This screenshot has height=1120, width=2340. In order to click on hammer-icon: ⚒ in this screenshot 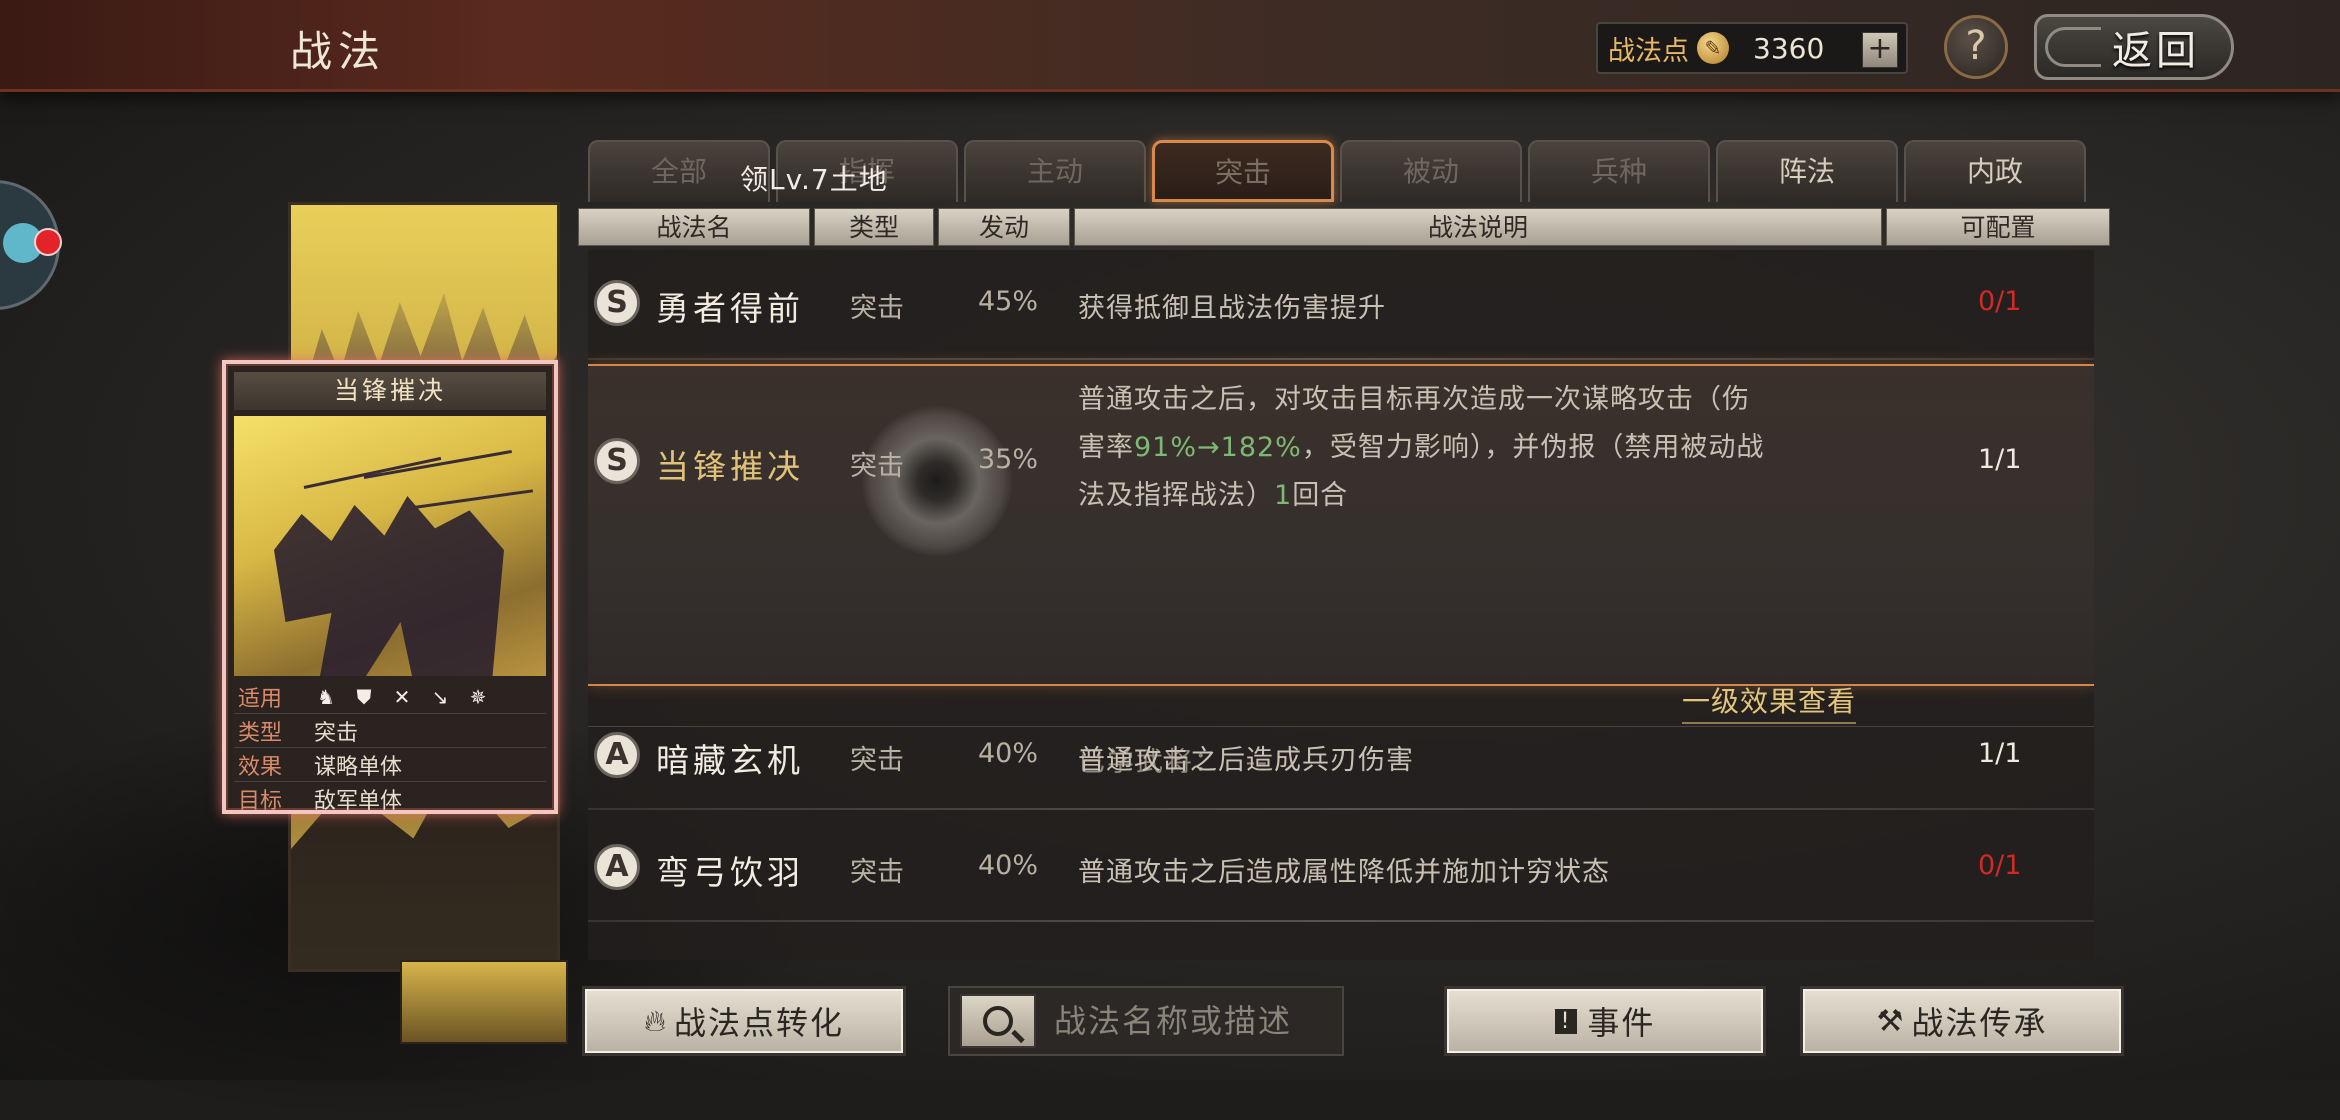, I will do `click(1891, 1021)`.